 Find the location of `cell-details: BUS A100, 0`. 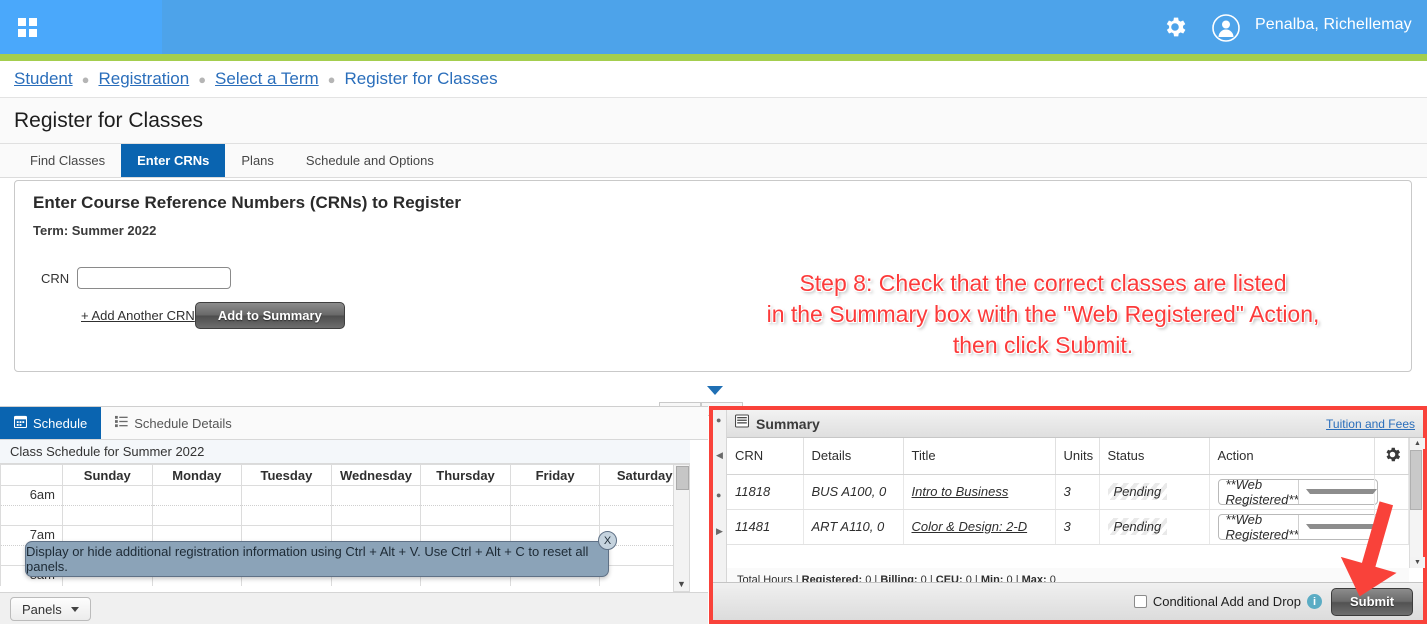

cell-details: BUS A100, 0 is located at coordinates (853, 492).